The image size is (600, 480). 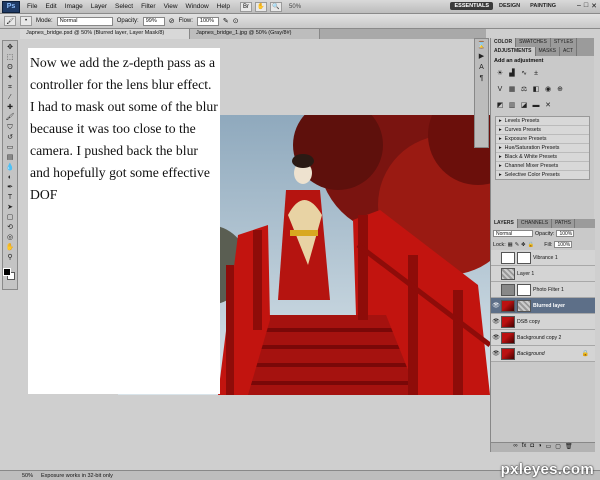 I want to click on layer-row-vibrance: Vibrance 1, so click(x=543, y=258).